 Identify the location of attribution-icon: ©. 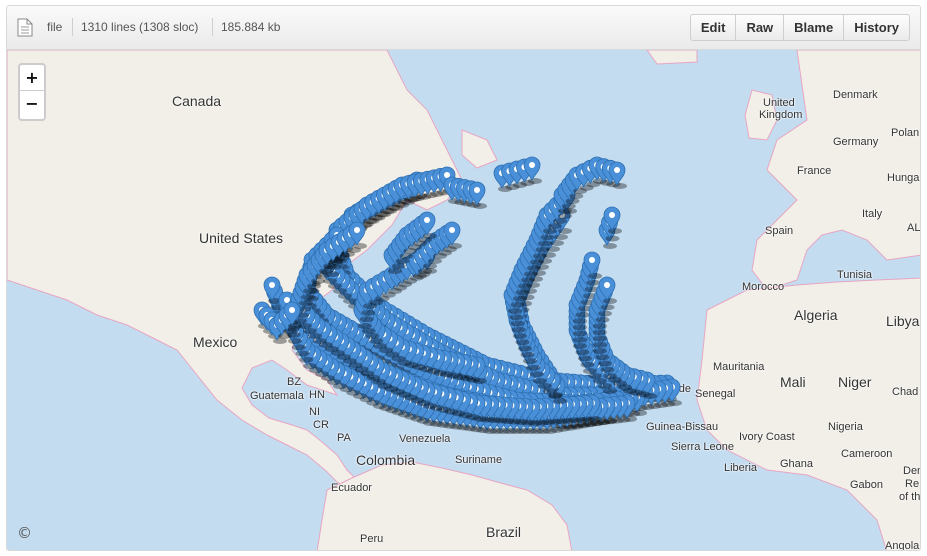
(24, 533).